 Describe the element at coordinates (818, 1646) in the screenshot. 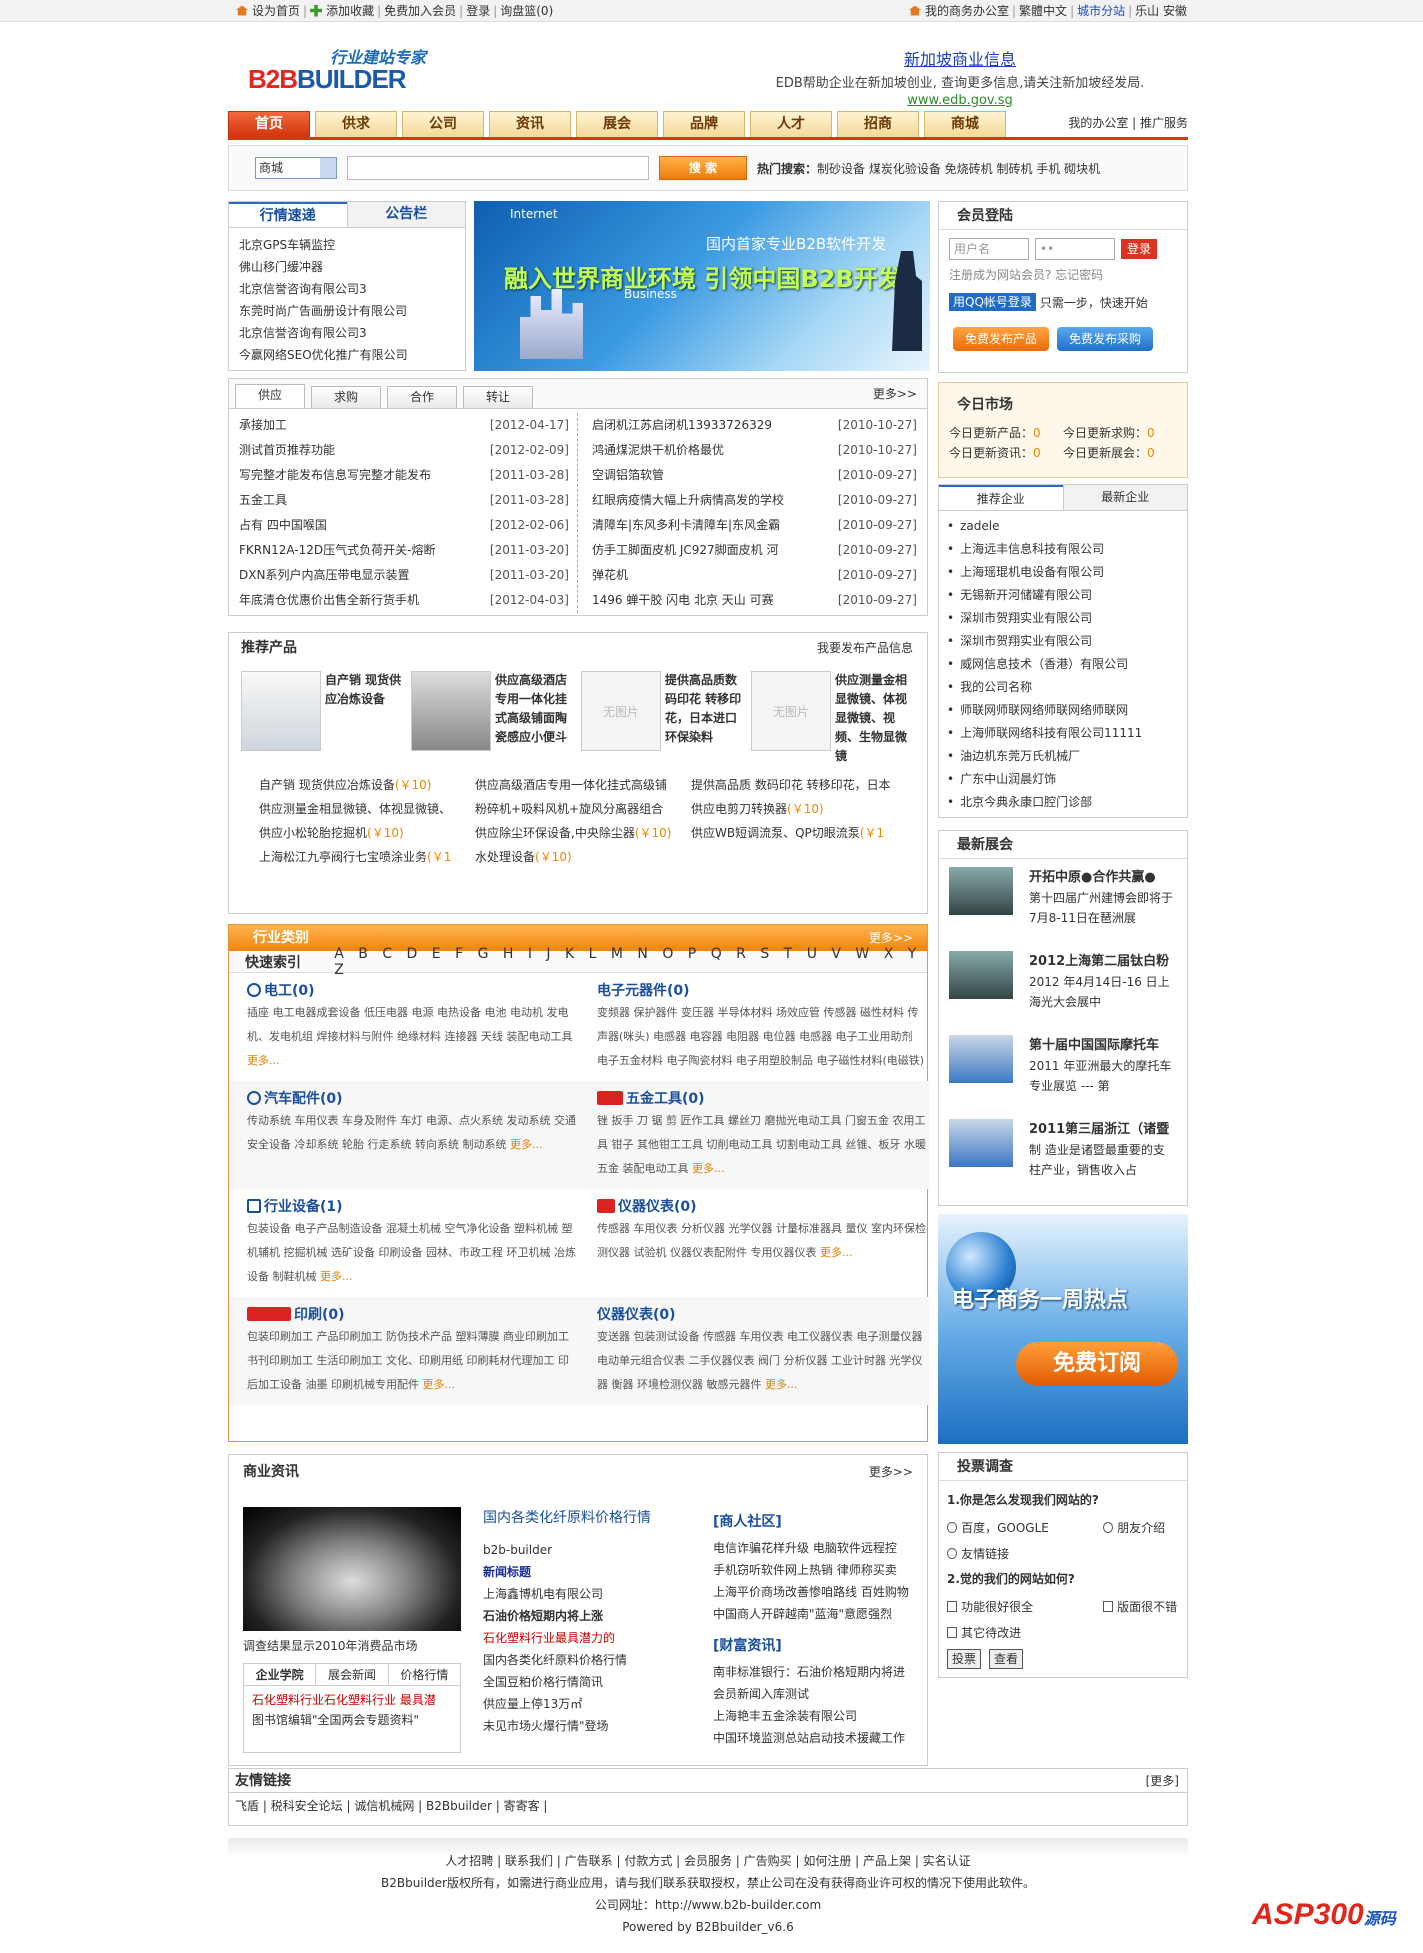

I see `wealth-news-heading: [财富资讯]` at that location.